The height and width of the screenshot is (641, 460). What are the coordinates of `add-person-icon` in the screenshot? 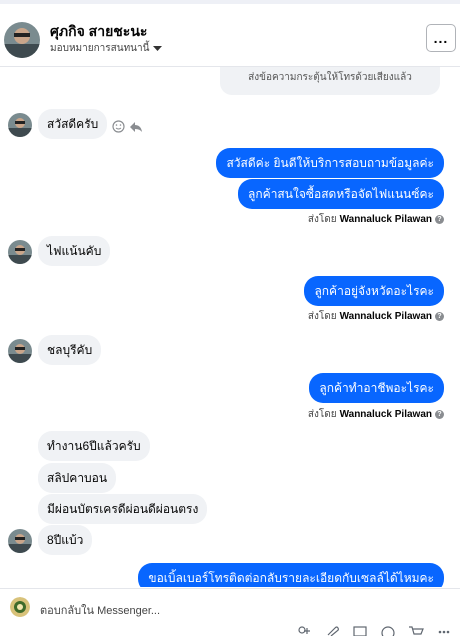 It's located at (304, 629).